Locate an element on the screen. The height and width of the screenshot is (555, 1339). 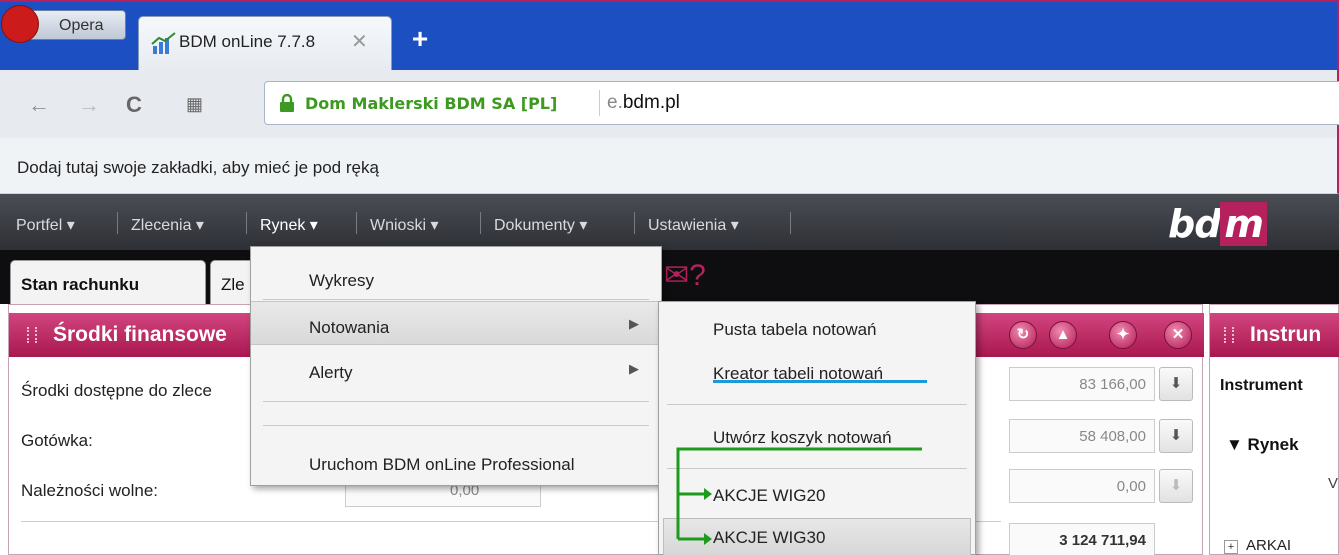
menu-item-label: Notowania is located at coordinates (349, 327).